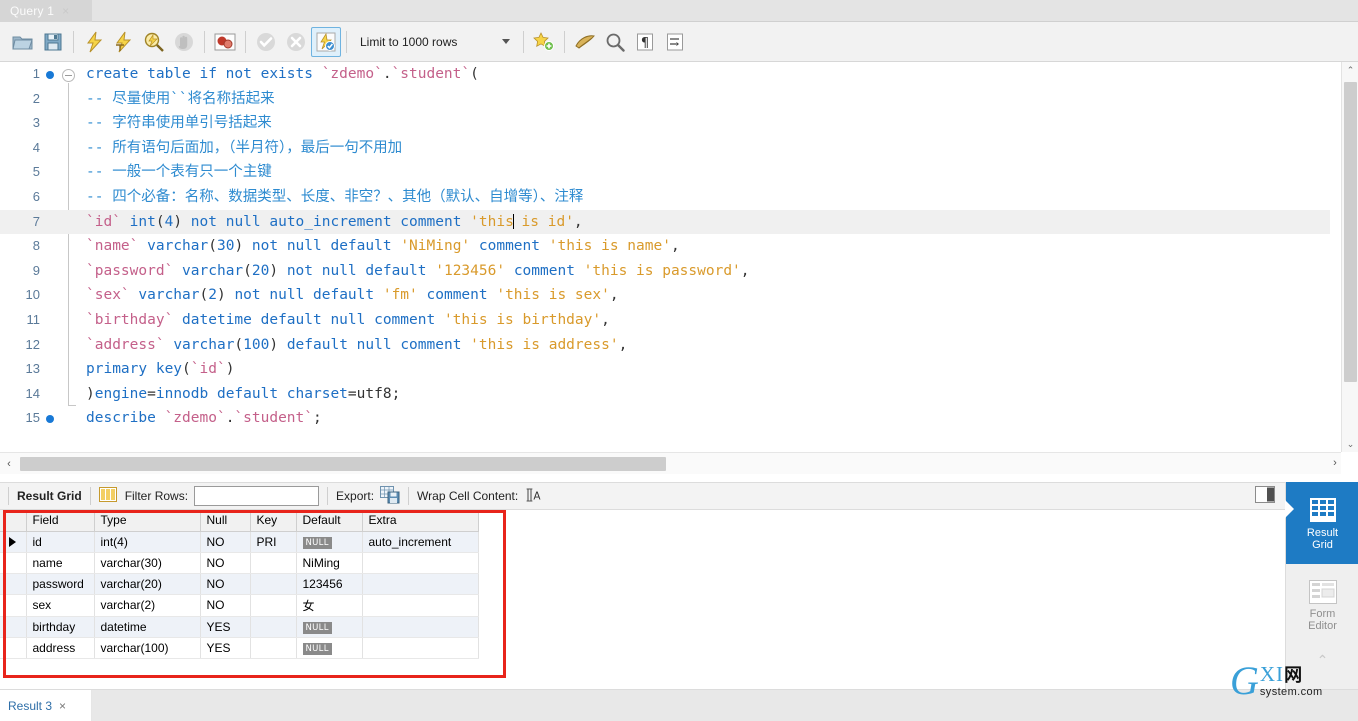 The image size is (1358, 721). Describe the element at coordinates (23, 42) in the screenshot. I see `open-sql-script-icon` at that location.